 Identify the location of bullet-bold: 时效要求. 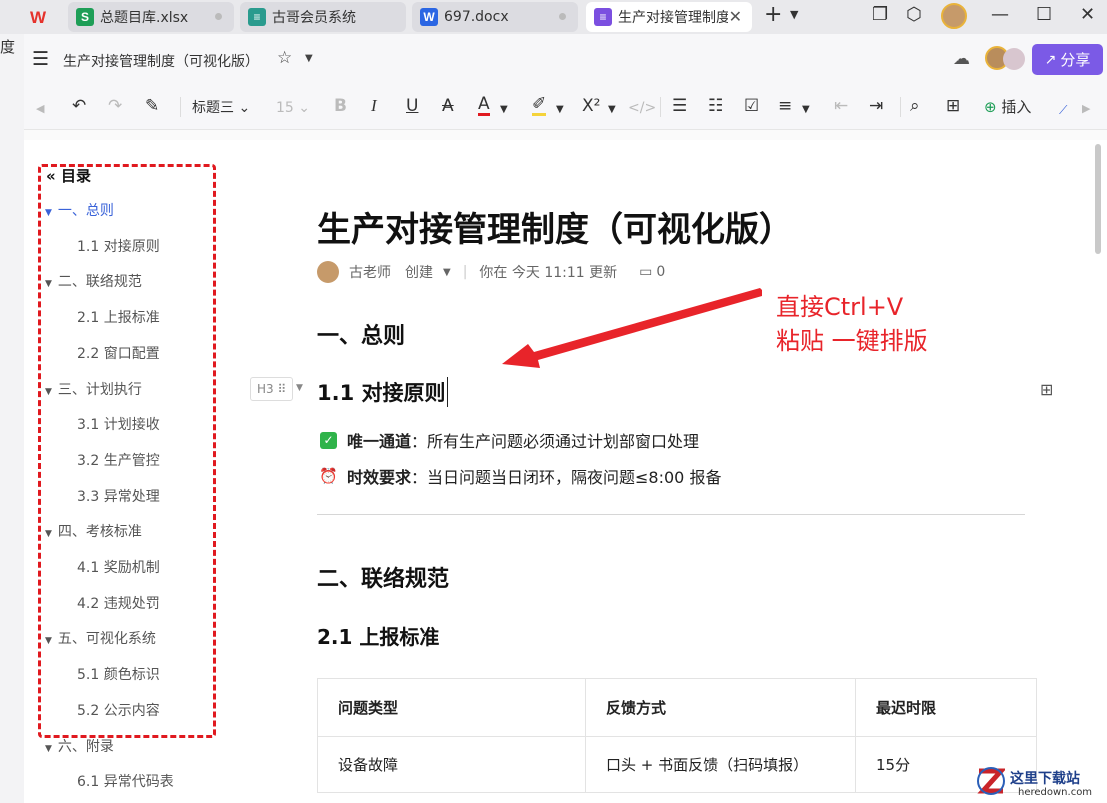
(379, 477).